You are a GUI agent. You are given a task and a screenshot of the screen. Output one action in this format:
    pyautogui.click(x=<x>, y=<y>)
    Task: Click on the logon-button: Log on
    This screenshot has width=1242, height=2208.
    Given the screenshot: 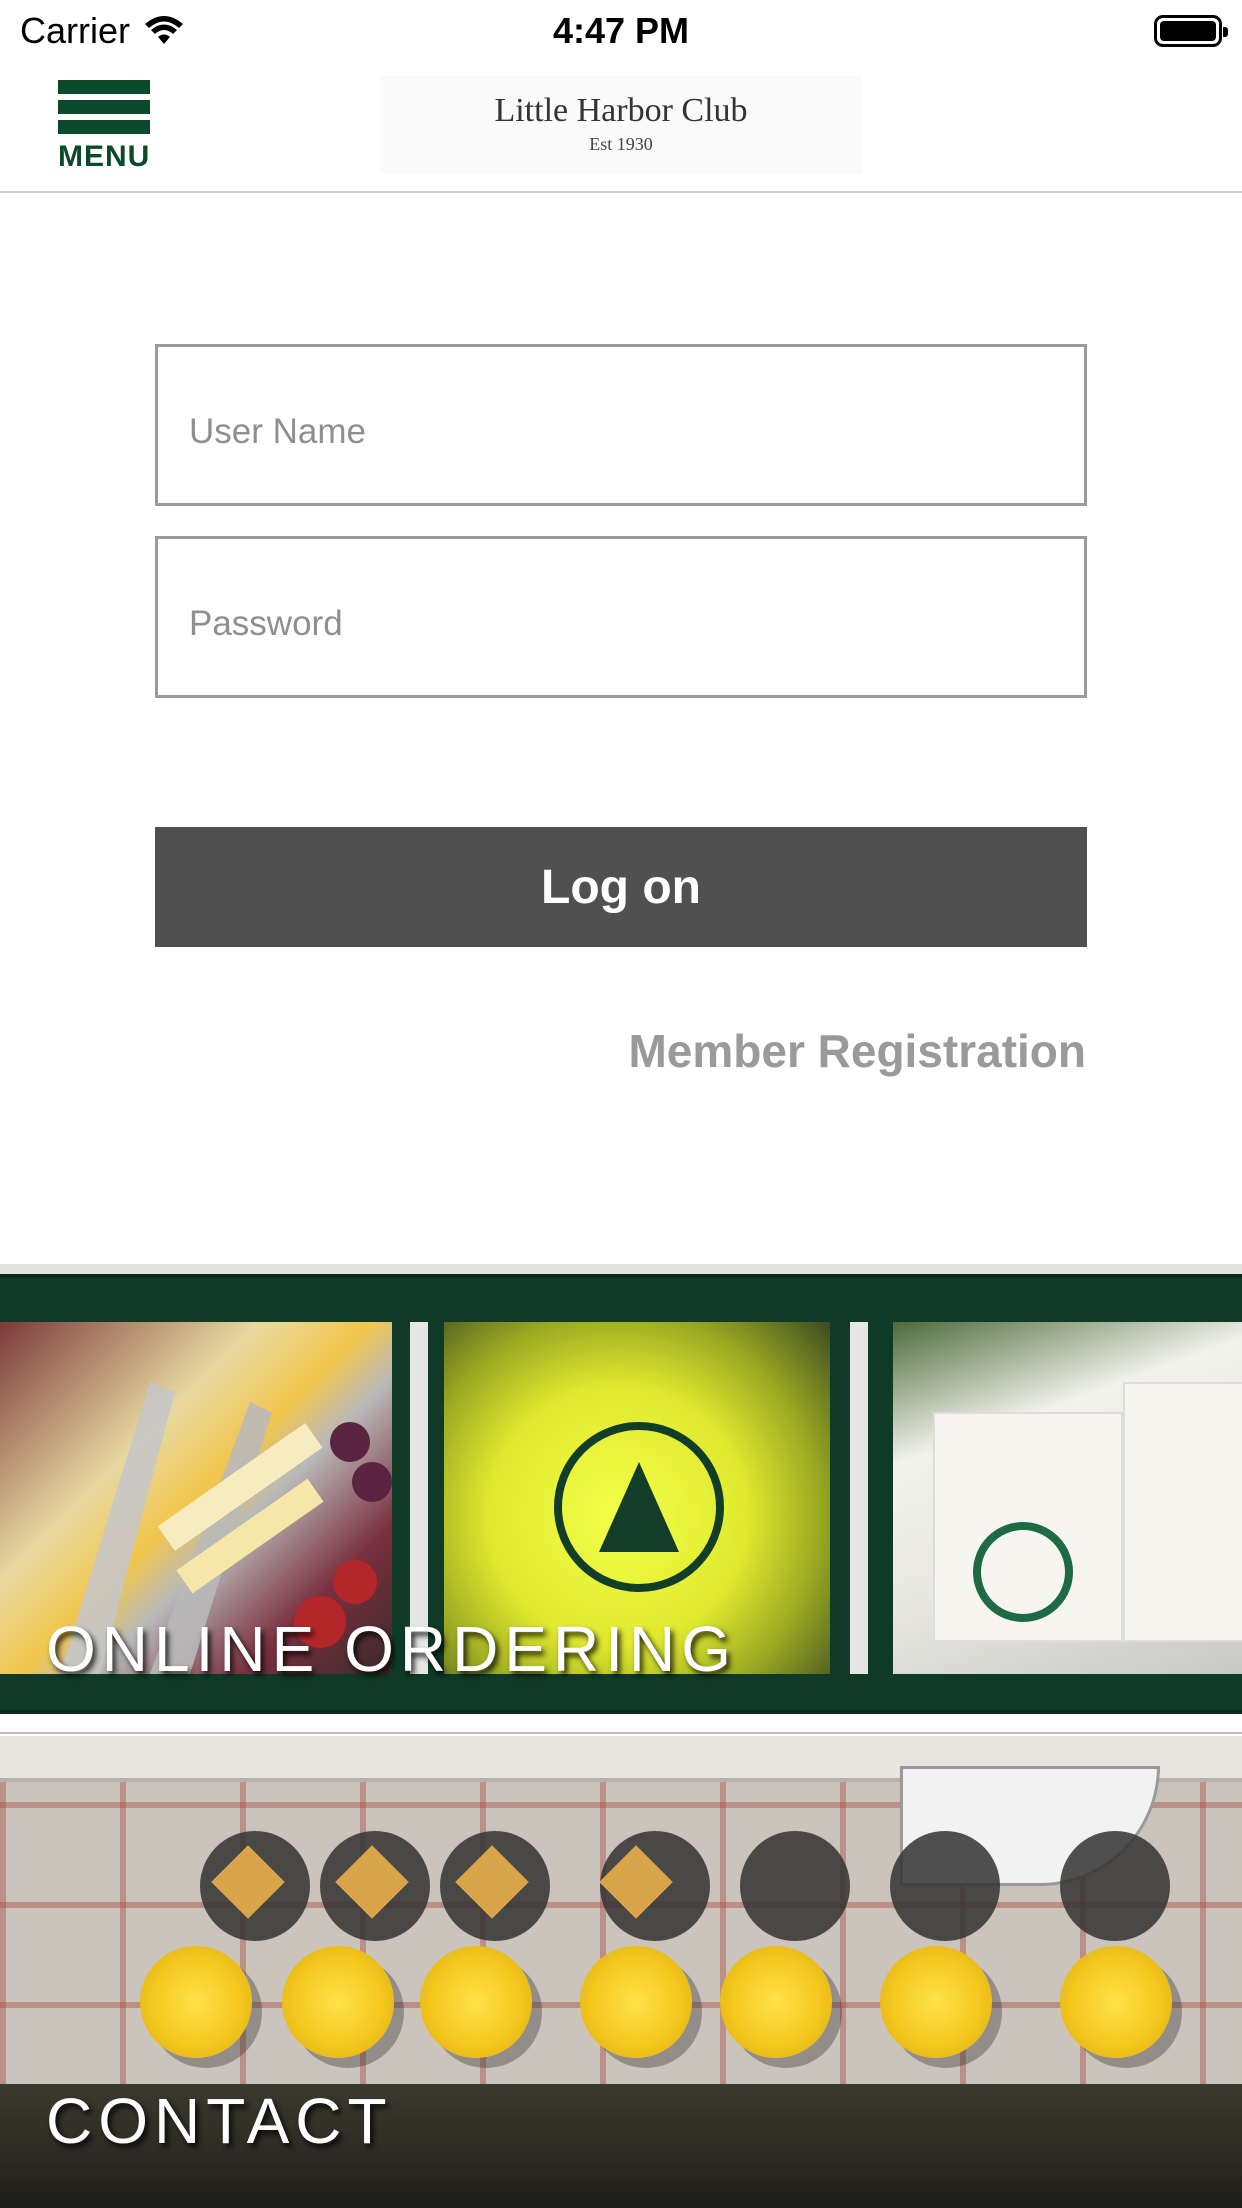 What is the action you would take?
    pyautogui.click(x=621, y=887)
    